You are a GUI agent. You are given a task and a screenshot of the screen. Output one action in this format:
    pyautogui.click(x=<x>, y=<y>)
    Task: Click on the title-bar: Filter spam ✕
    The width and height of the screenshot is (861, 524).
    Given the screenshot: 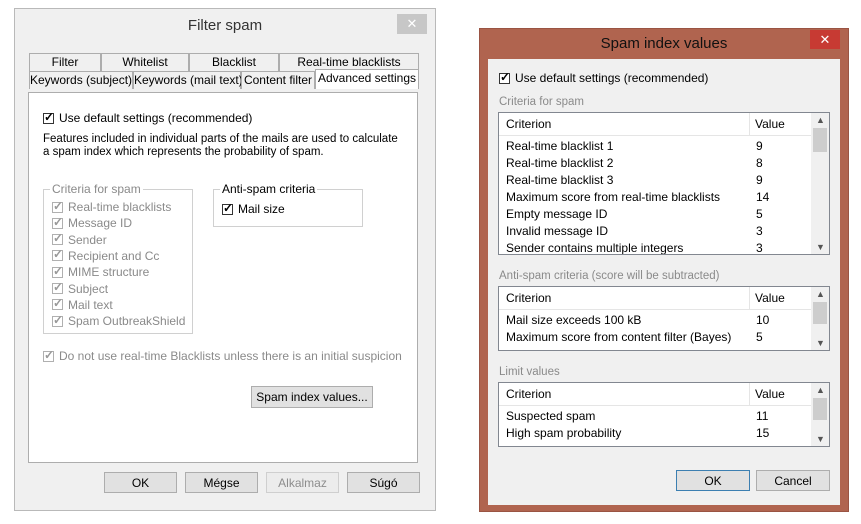 What is the action you would take?
    pyautogui.click(x=225, y=26)
    